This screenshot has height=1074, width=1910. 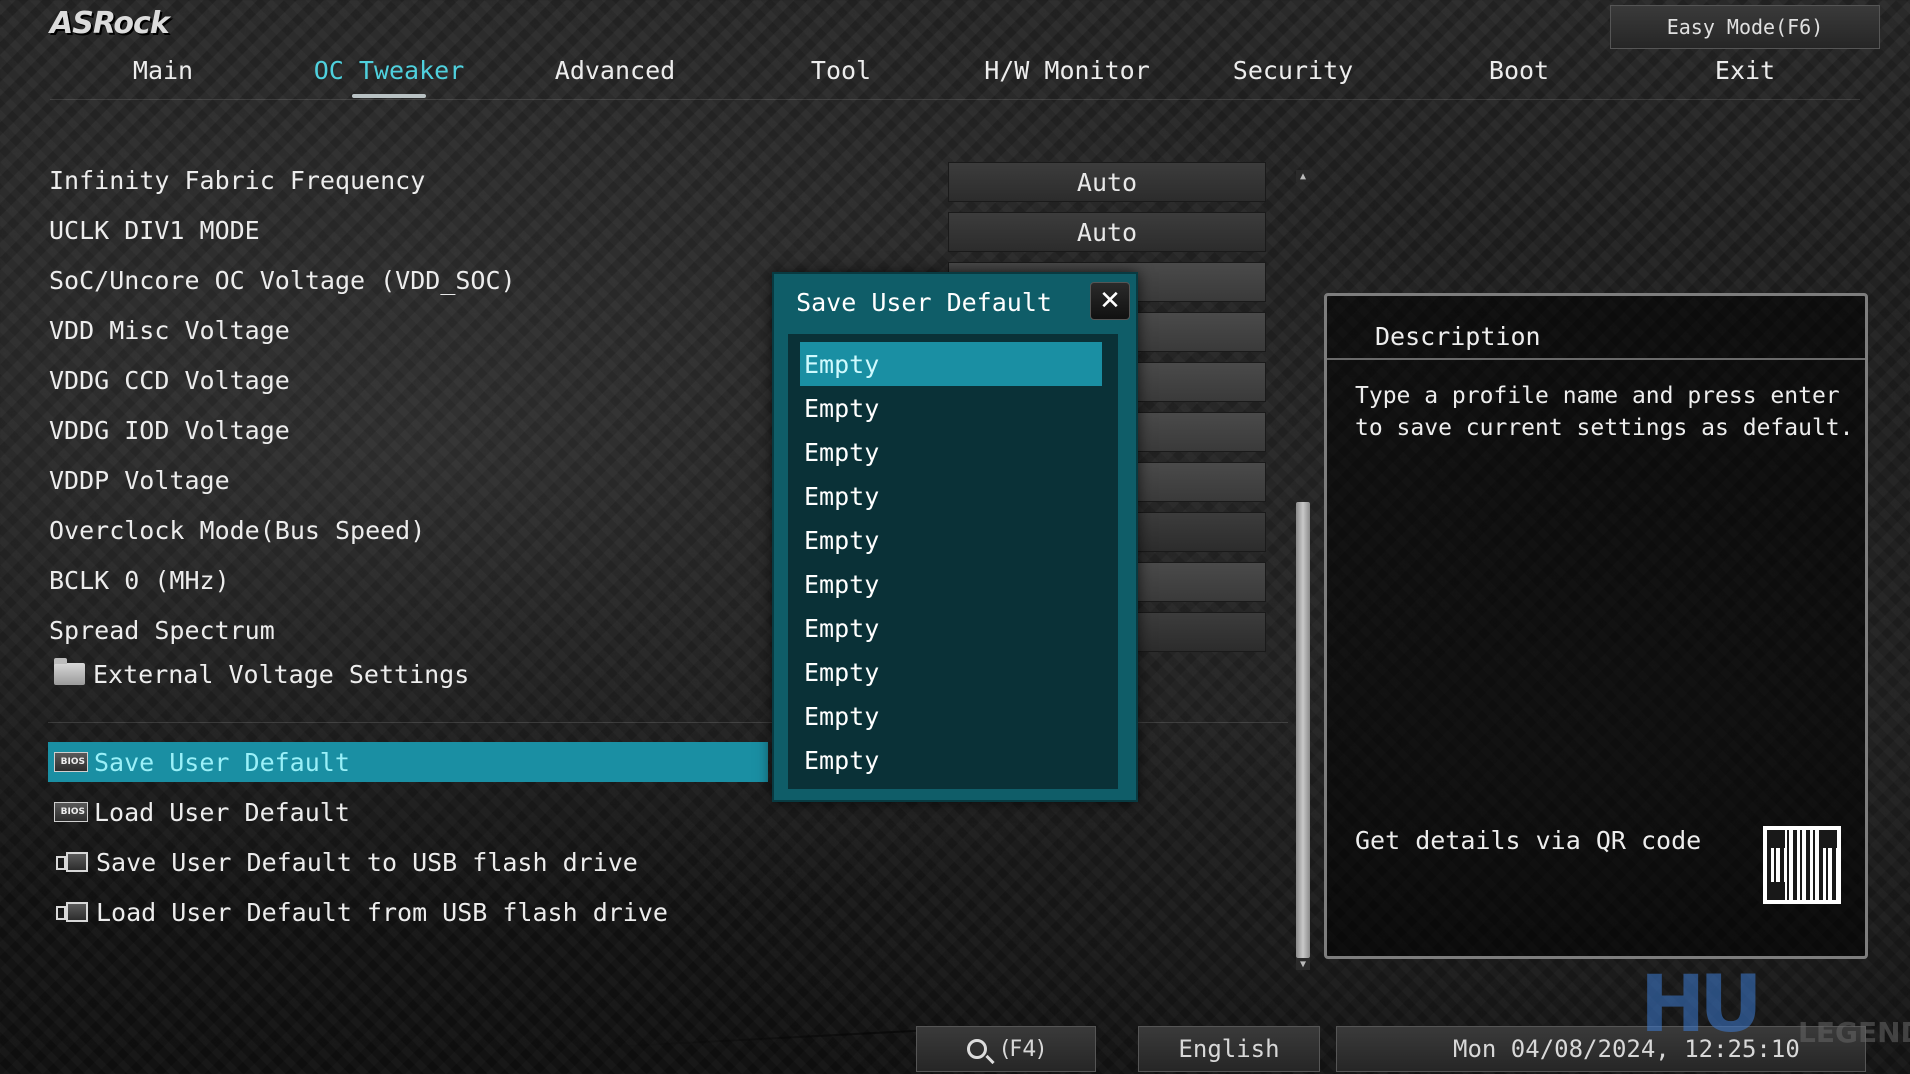 What do you see at coordinates (1519, 70) in the screenshot?
I see `tab-boot: Boot` at bounding box center [1519, 70].